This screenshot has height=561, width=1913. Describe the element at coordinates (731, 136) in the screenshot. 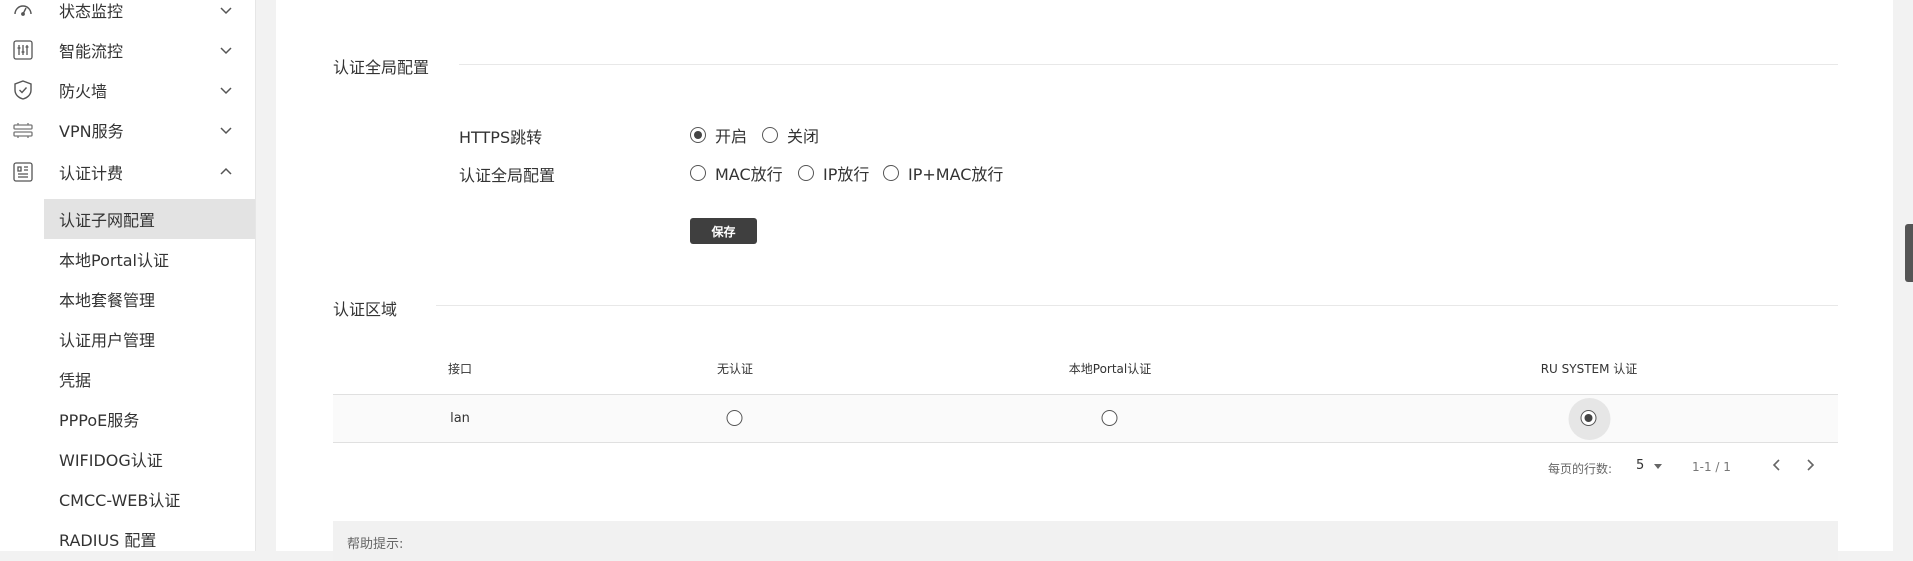

I see `radio-label: 开启` at that location.